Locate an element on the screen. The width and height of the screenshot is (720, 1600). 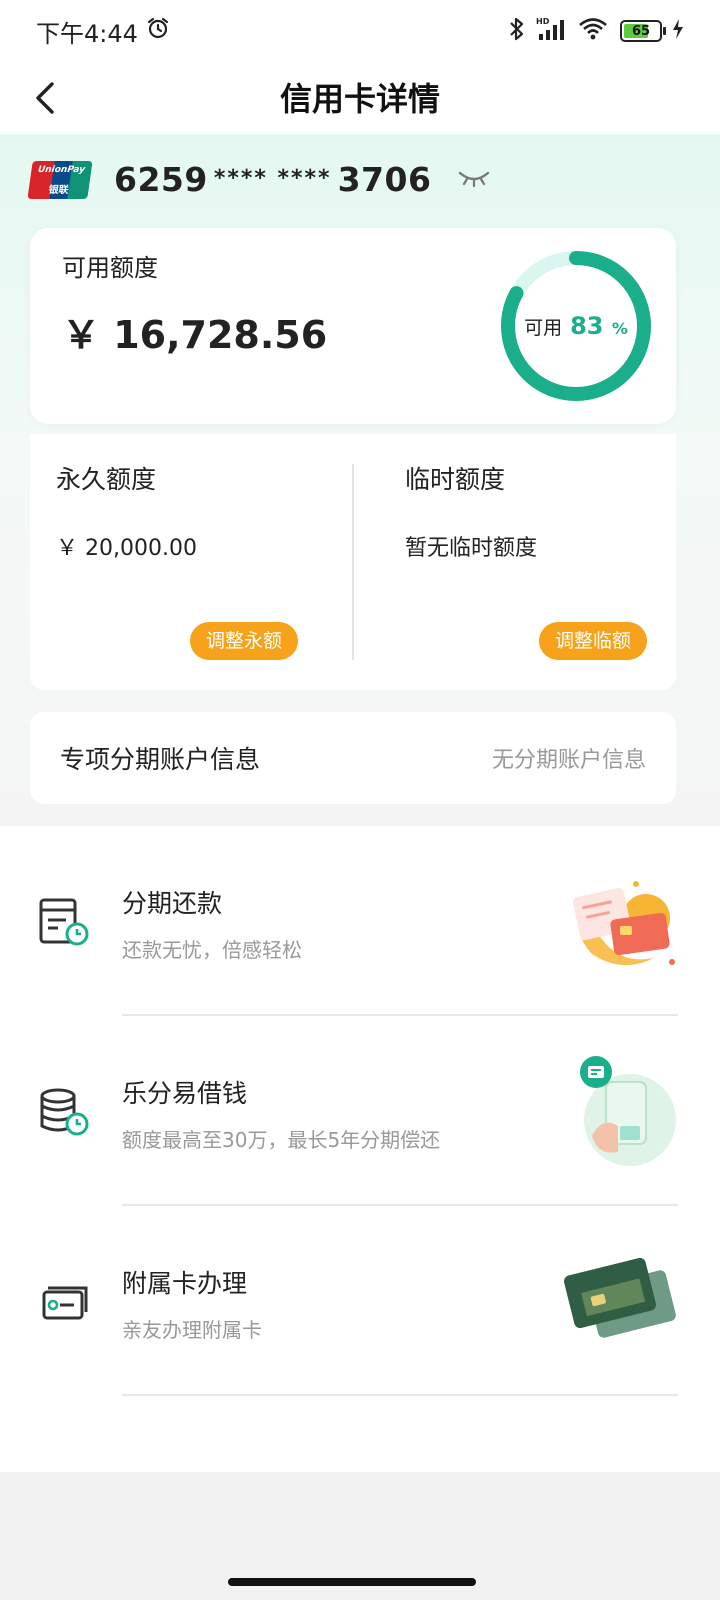
service-divider is located at coordinates (400, 1395).